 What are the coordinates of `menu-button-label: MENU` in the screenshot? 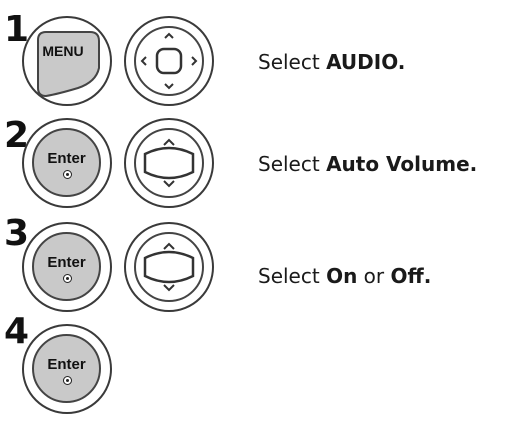 It's located at (63, 51).